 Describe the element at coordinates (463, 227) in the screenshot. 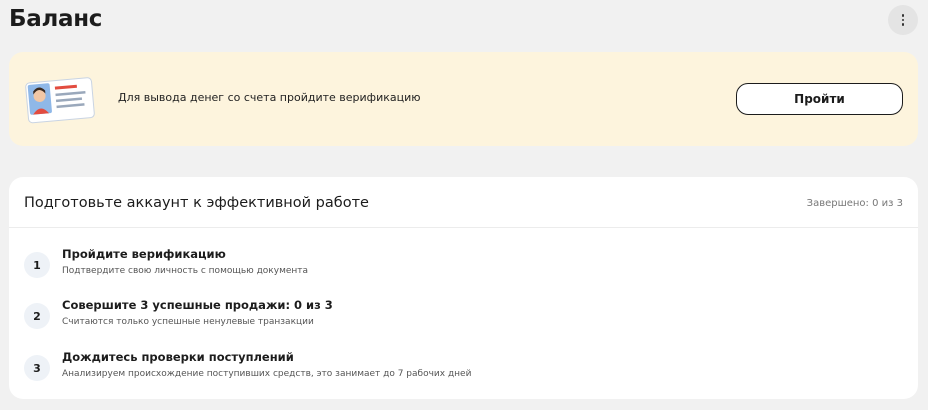

I see `divider` at that location.